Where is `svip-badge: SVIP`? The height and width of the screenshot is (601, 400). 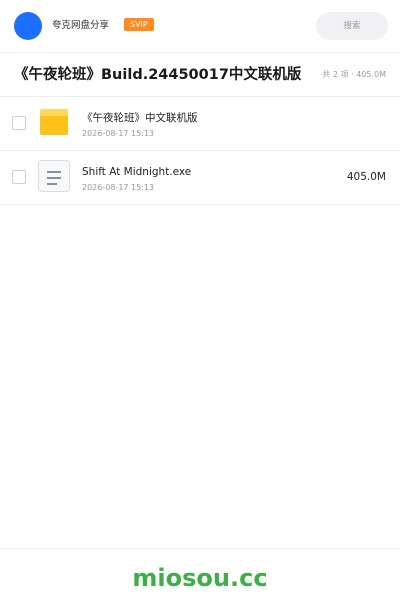 svip-badge: SVIP is located at coordinates (139, 24).